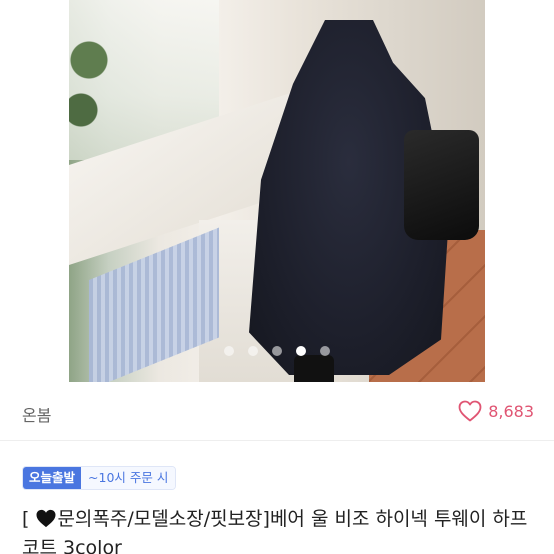 The image size is (554, 554). What do you see at coordinates (29, 519) in the screenshot?
I see `title-prefix: [` at bounding box center [29, 519].